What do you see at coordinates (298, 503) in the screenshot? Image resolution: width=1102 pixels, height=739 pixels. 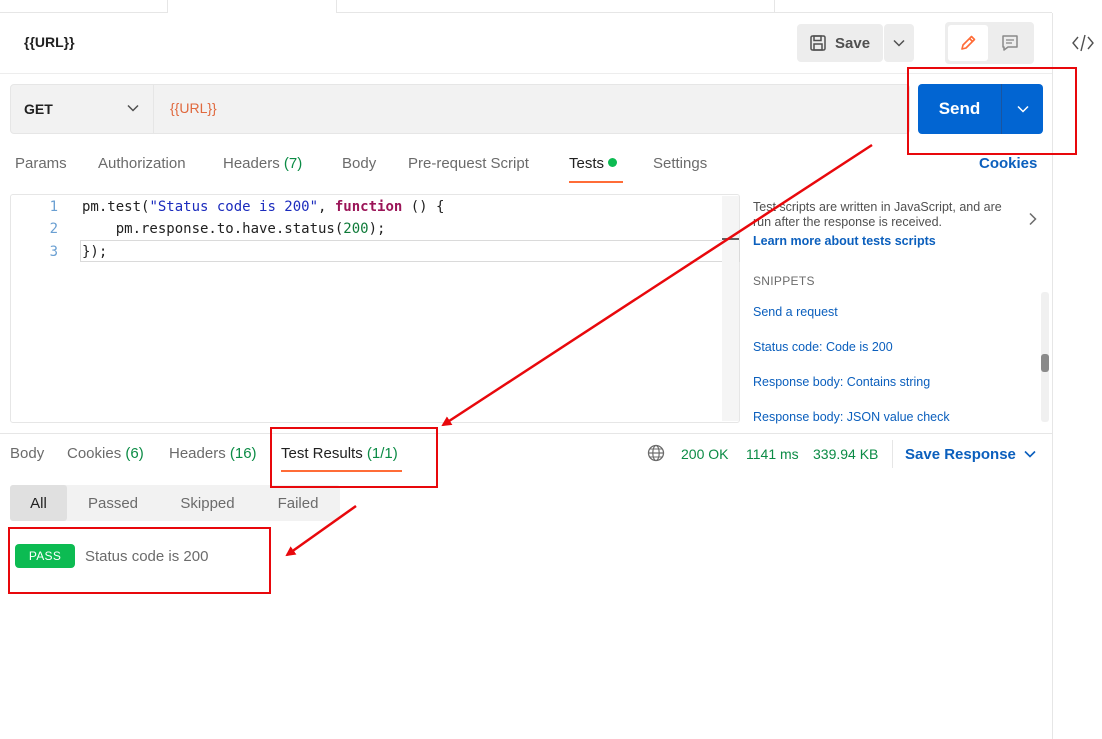 I see `filter-failed: Failed` at bounding box center [298, 503].